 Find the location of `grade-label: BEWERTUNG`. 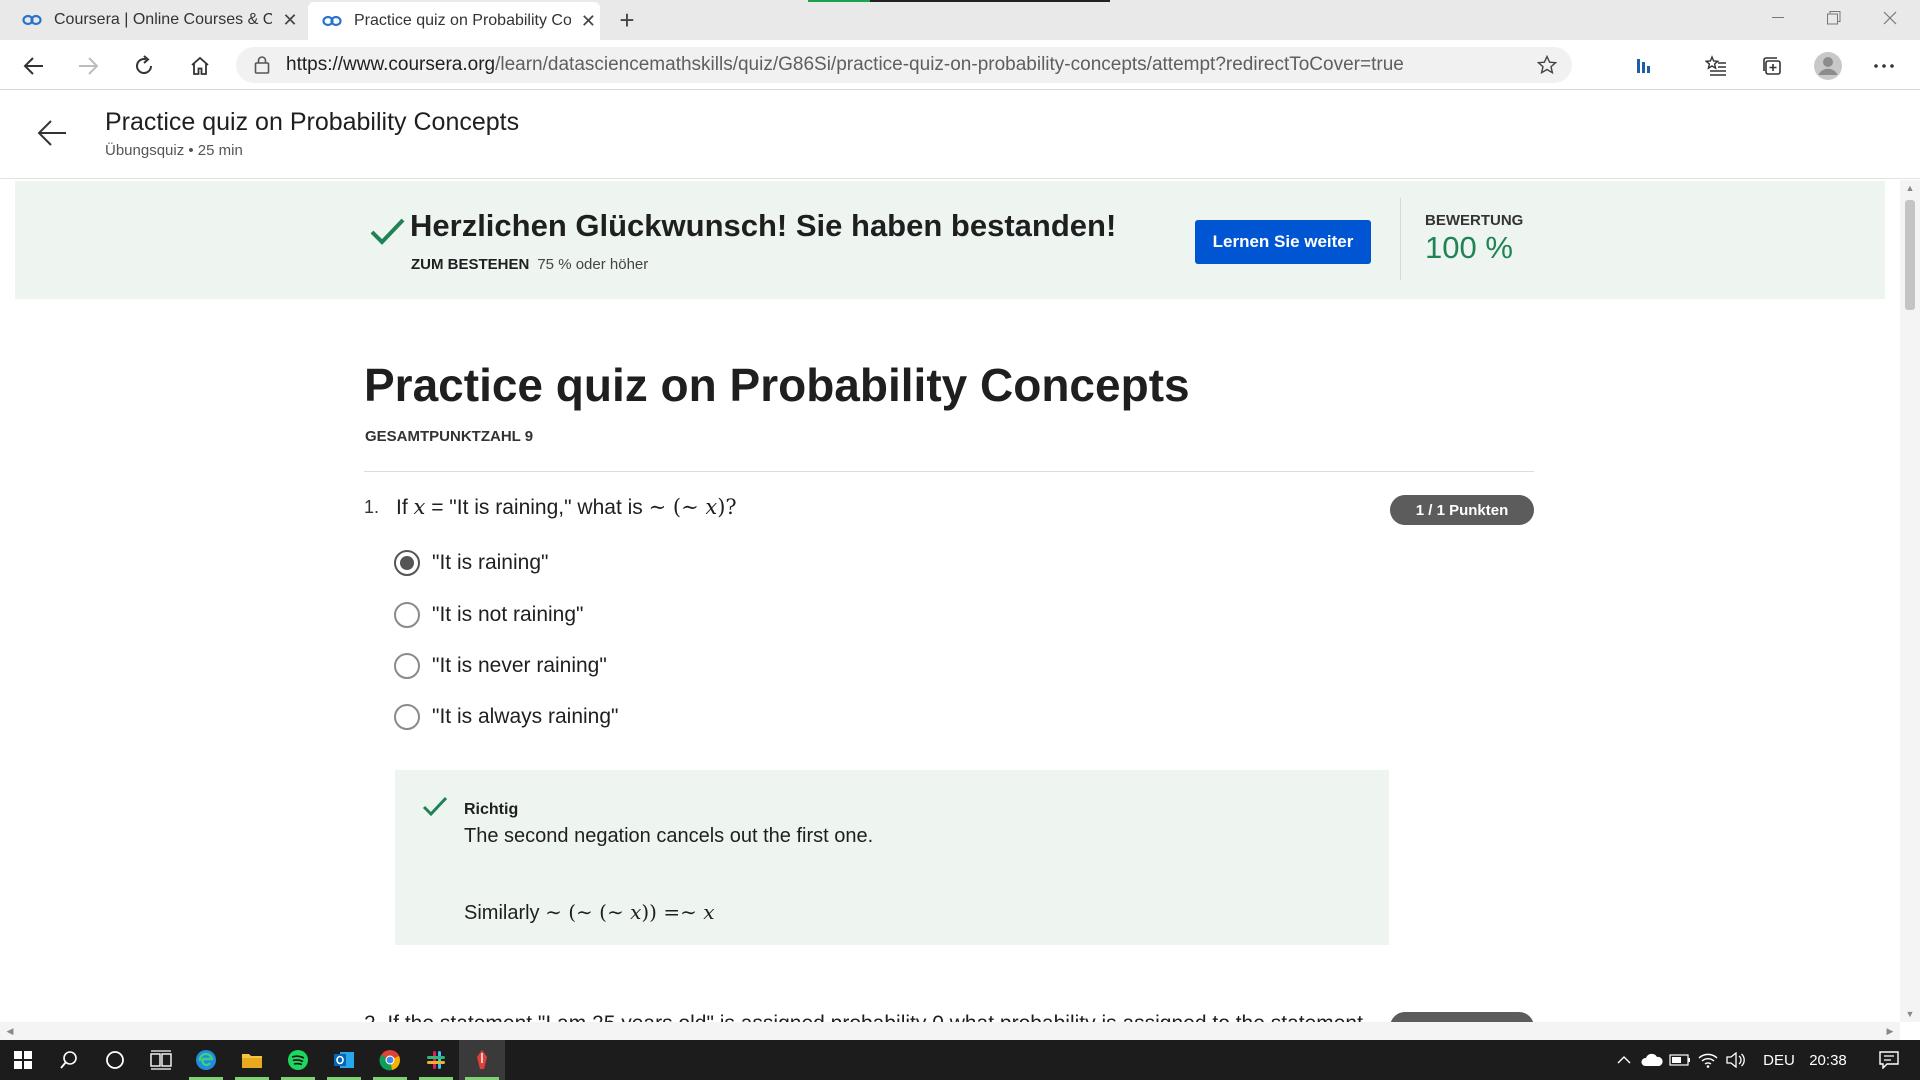

grade-label: BEWERTUNG is located at coordinates (1474, 220).